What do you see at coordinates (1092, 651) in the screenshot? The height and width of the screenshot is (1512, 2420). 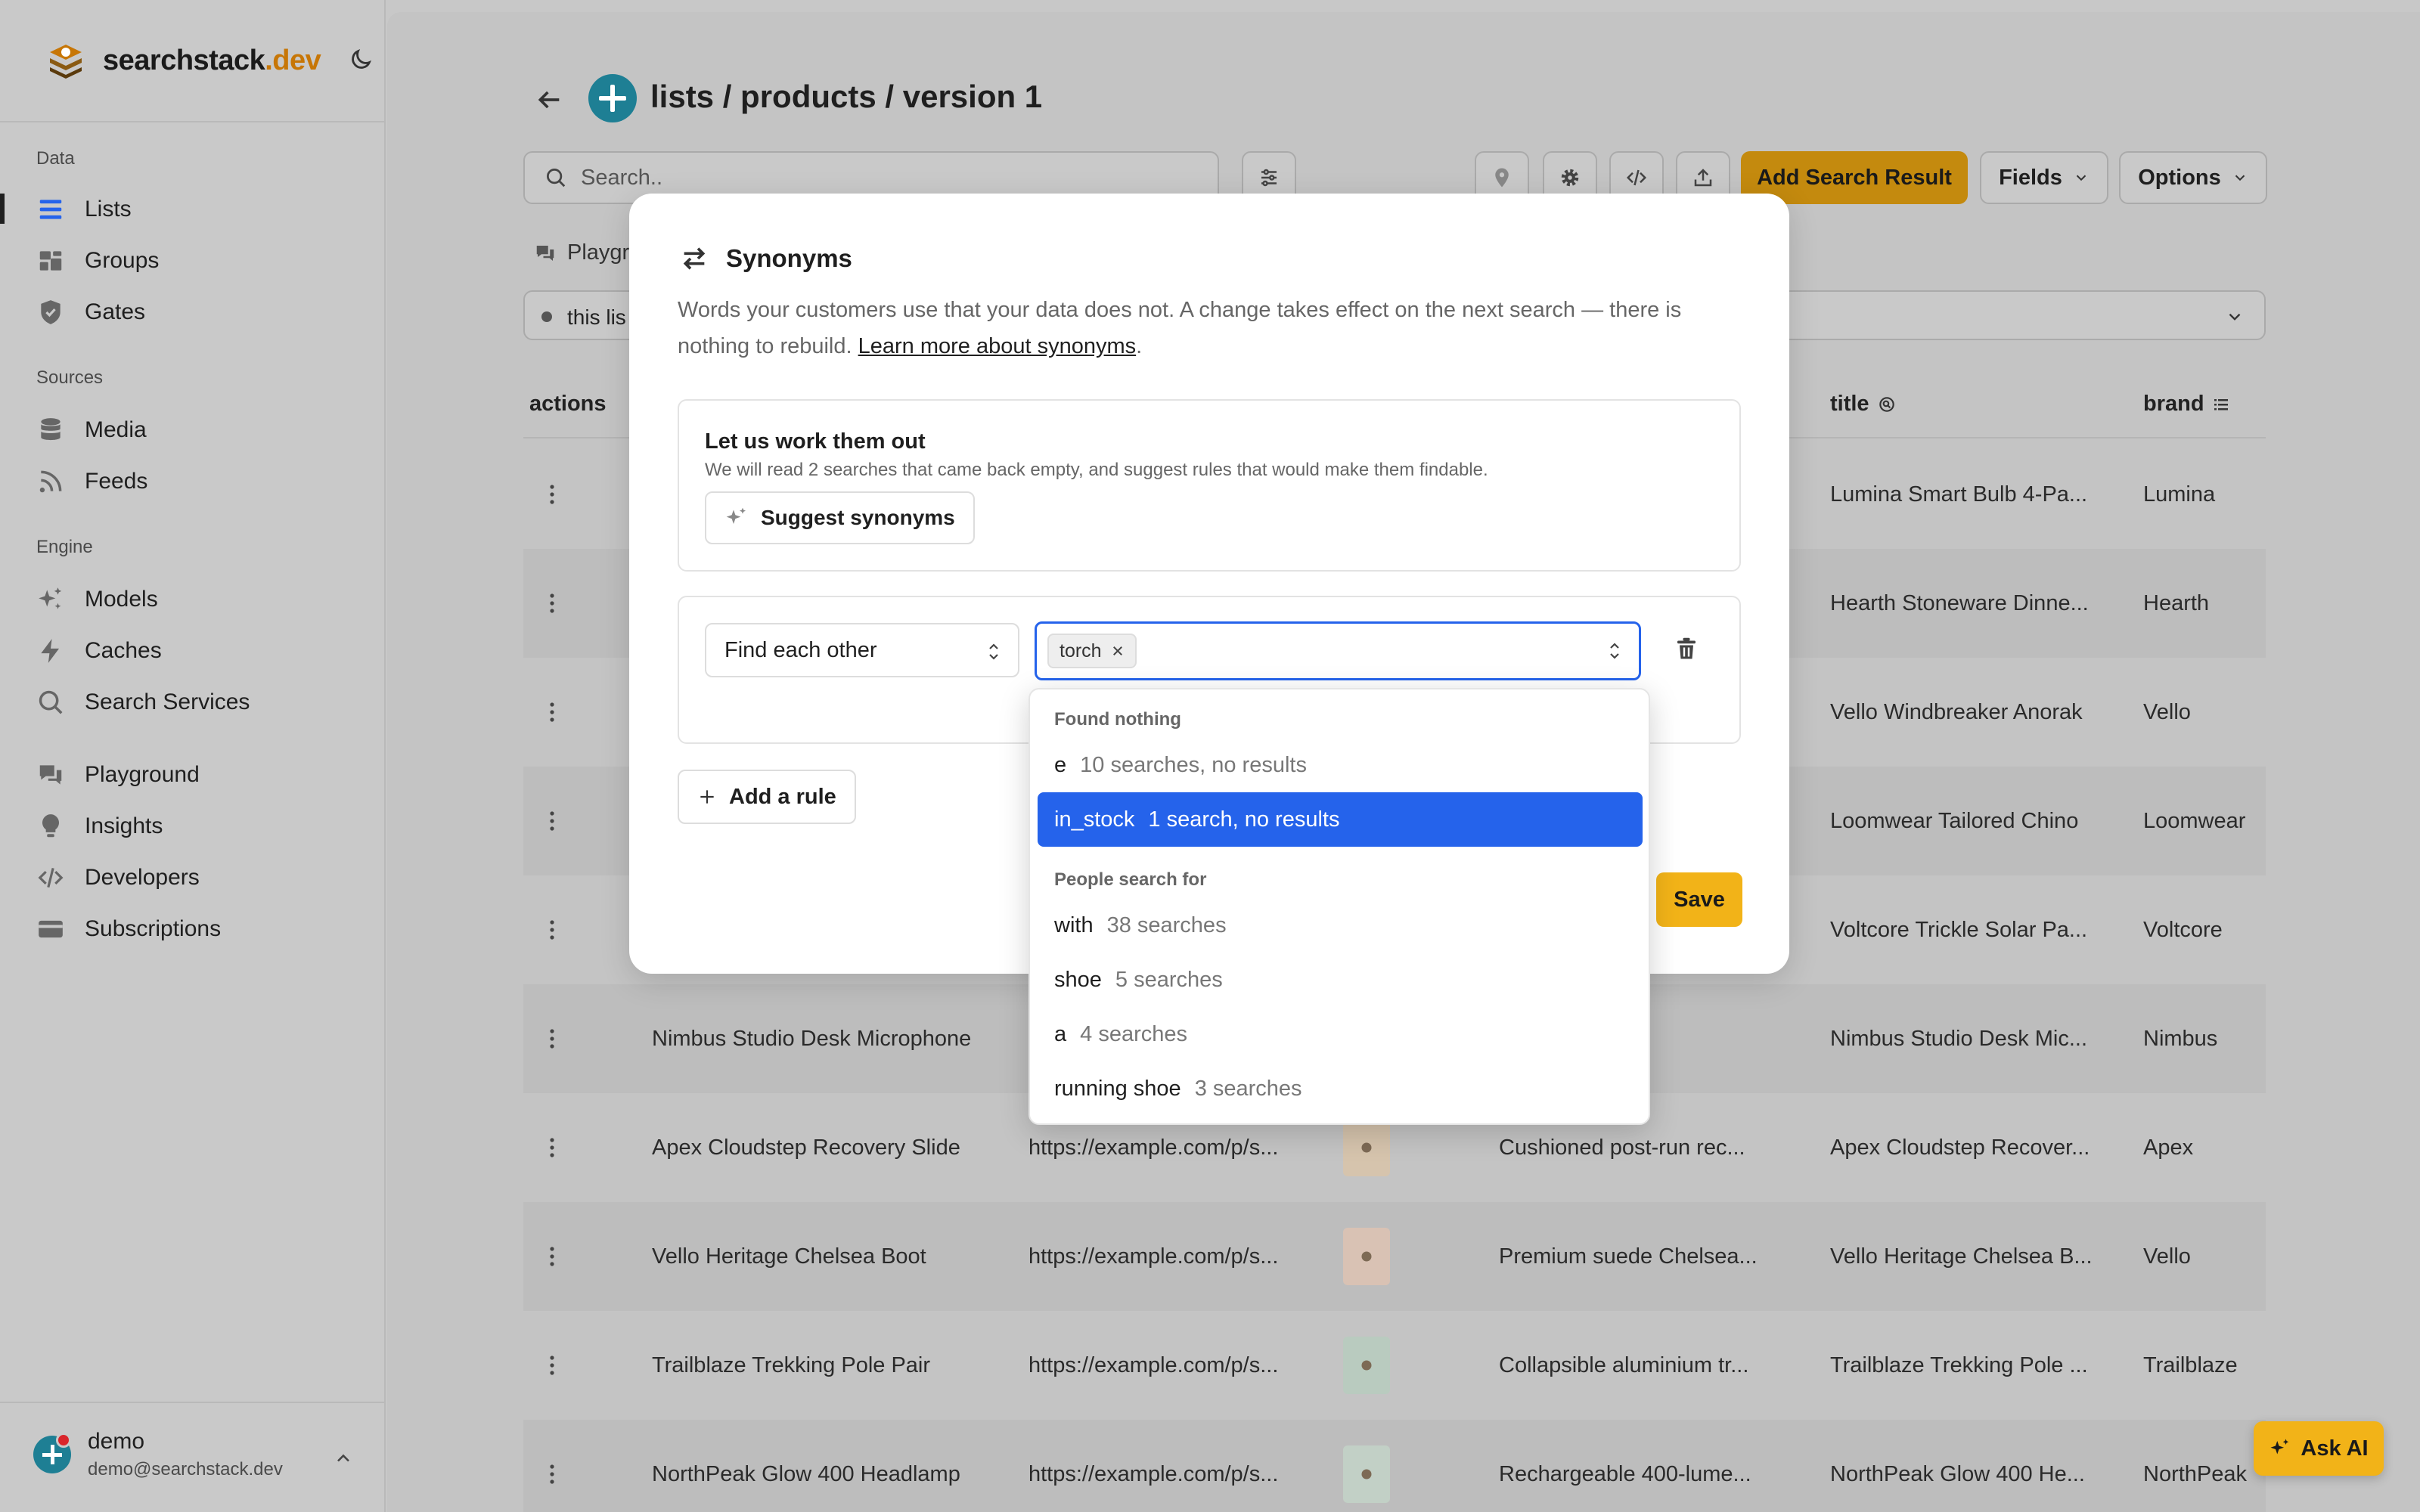 I see `term-tag: torch` at bounding box center [1092, 651].